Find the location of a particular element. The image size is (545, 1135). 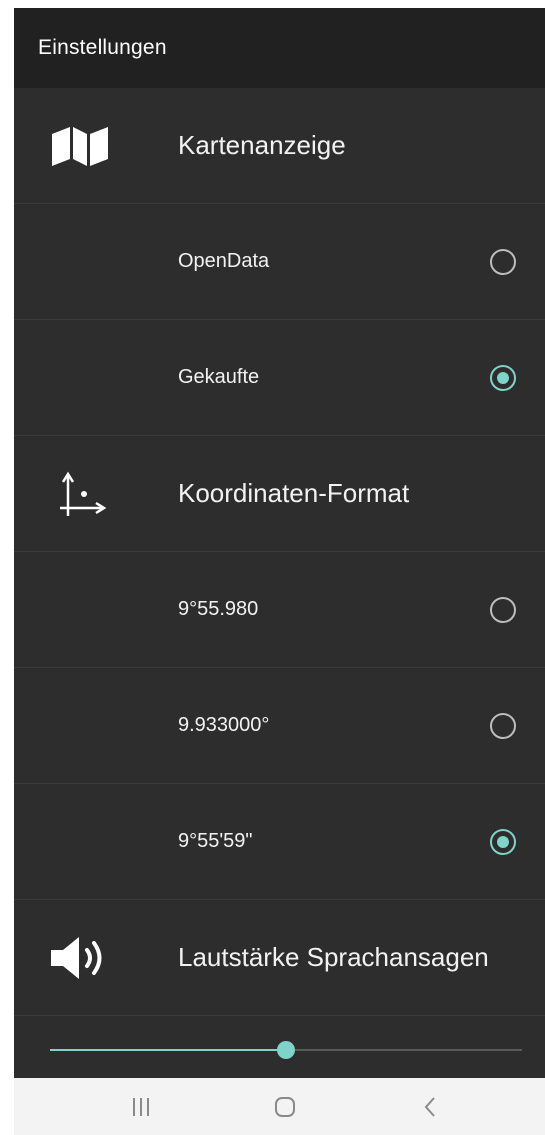

section-header-map-display: Kartenanzeige is located at coordinates (279, 146).